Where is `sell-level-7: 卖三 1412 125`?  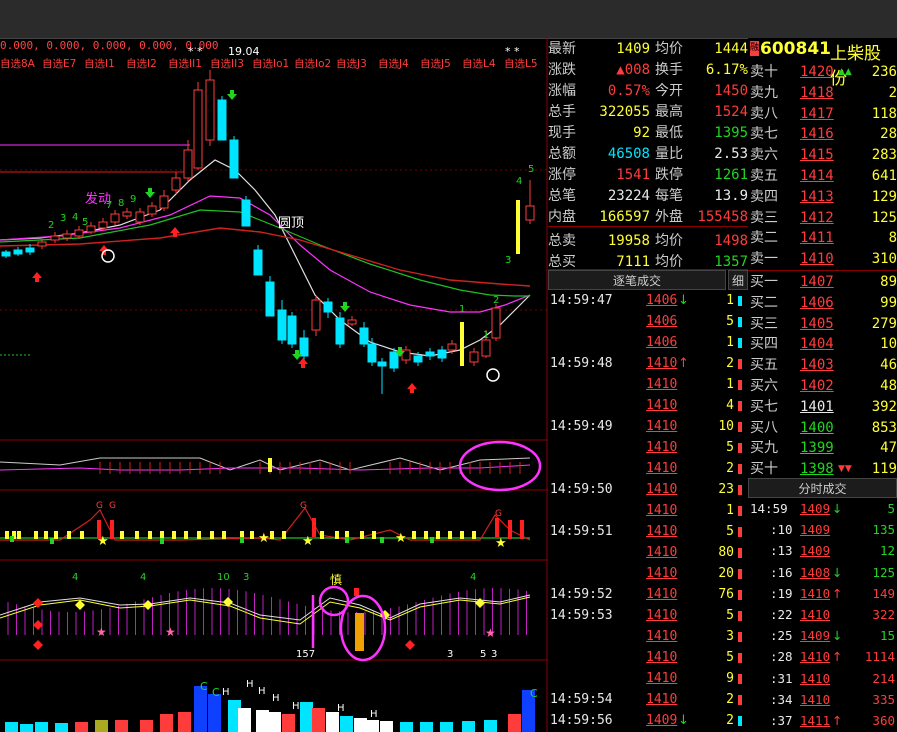 sell-level-7: 卖三 1412 125 is located at coordinates (822, 218).